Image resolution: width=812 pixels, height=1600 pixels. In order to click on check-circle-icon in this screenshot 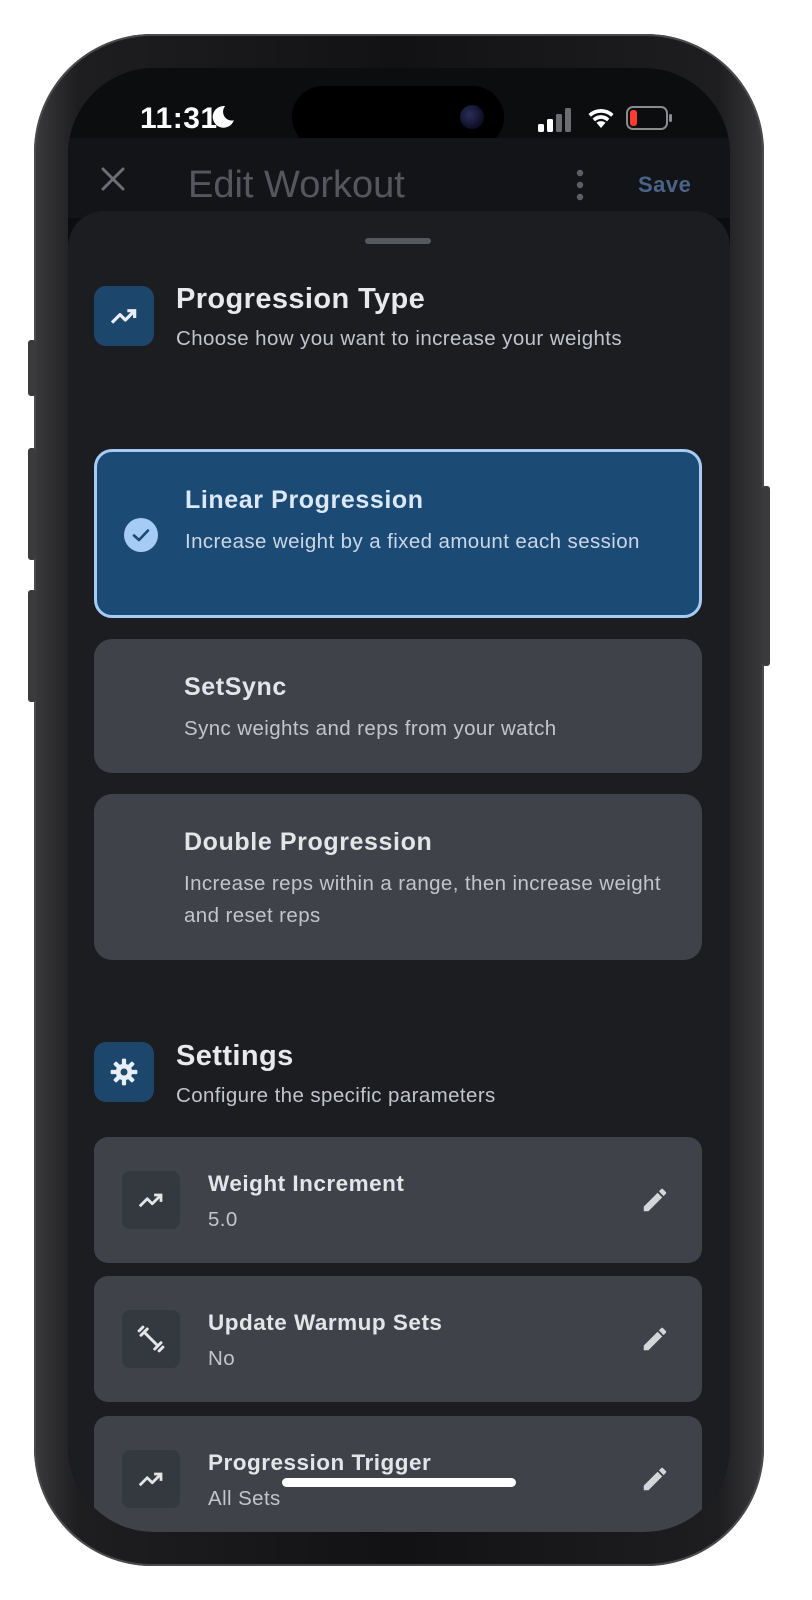, I will do `click(141, 535)`.